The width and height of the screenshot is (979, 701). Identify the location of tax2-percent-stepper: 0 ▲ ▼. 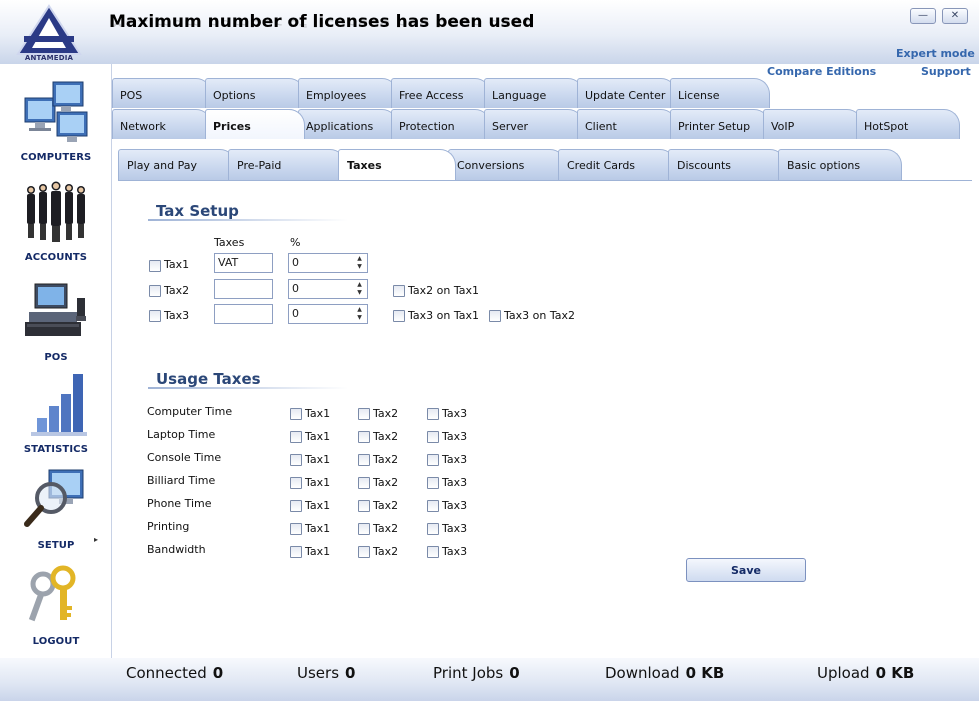
(328, 289).